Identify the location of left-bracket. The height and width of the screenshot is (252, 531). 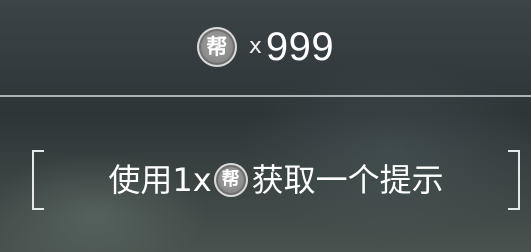
(38, 180).